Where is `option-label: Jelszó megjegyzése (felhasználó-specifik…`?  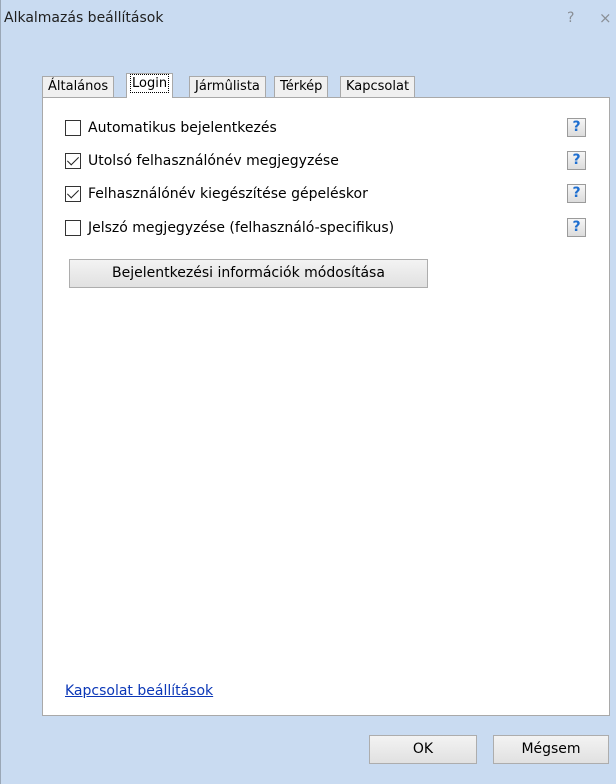
option-label: Jelszó megjegyzése (felhasználó-specifik… is located at coordinates (241, 228).